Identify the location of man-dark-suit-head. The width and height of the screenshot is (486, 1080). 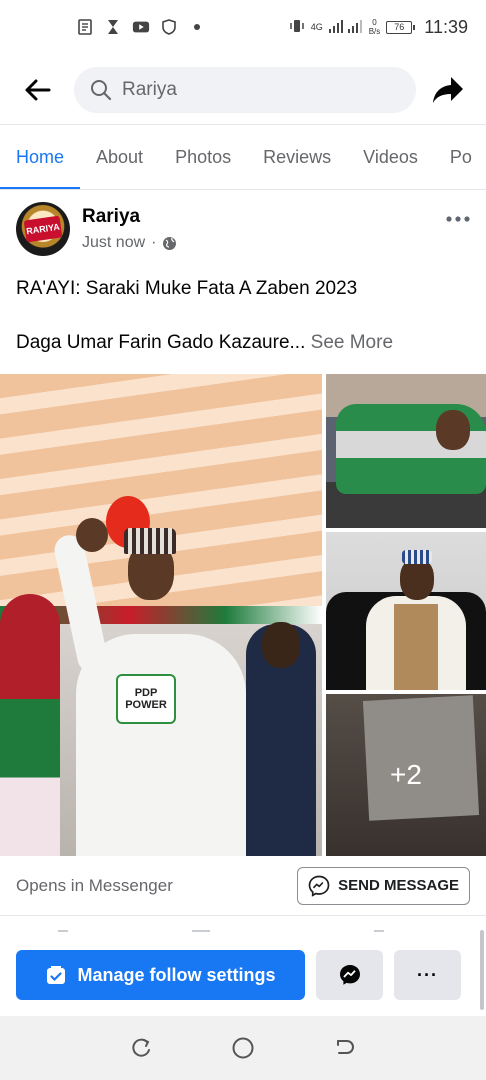
(281, 645).